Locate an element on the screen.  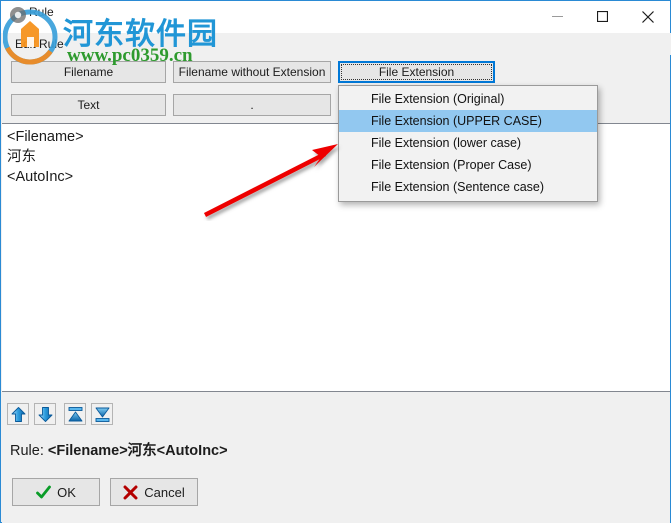
ok-button-label: OK is located at coordinates (66, 492).